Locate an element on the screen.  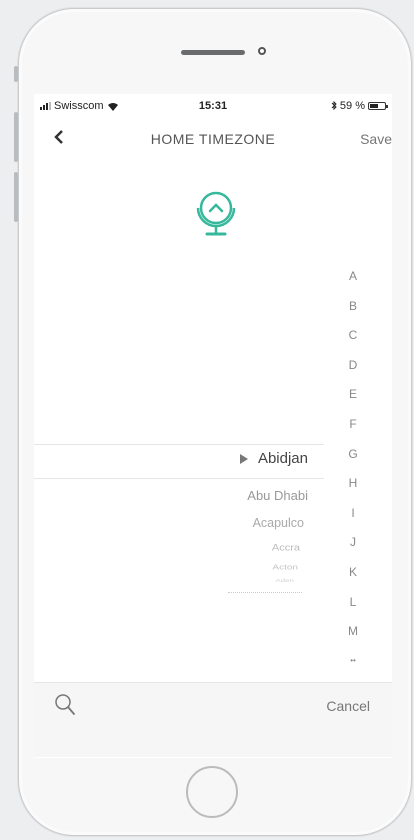
bottom-bar: Cancel is located at coordinates (213, 719).